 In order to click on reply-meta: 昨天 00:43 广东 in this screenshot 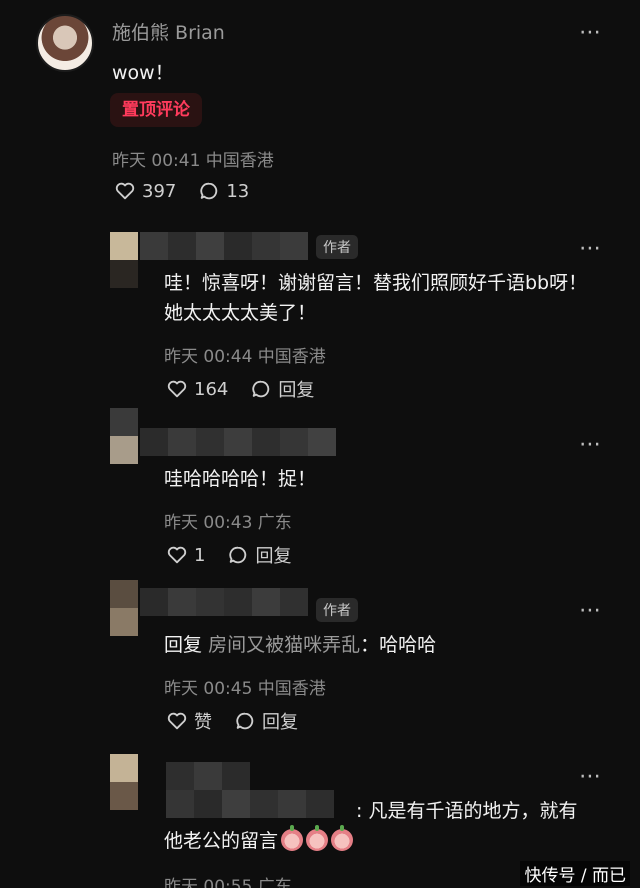, I will do `click(228, 523)`.